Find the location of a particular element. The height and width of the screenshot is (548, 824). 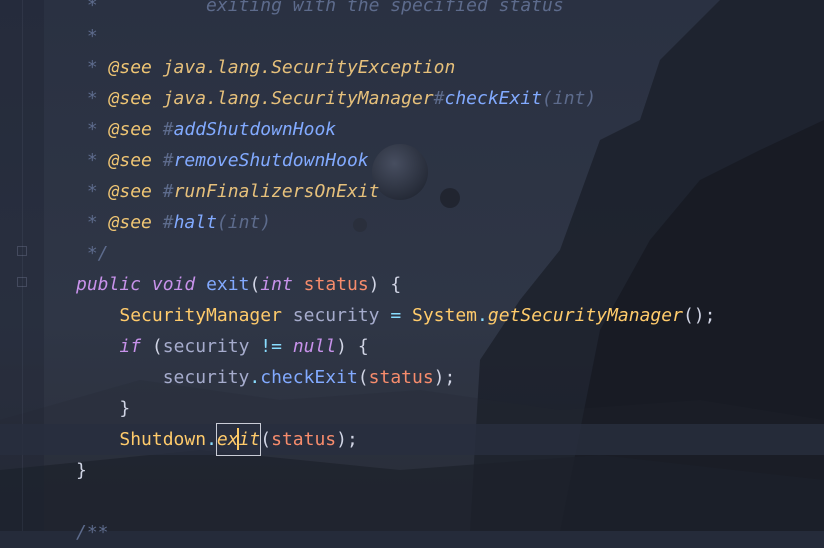

code-line: public void exit(int status) { is located at coordinates (412, 284).